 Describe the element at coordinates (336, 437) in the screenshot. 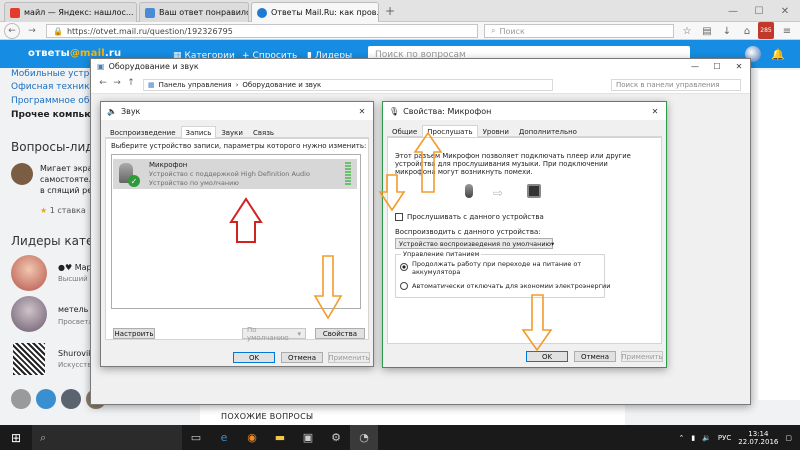

I see `settings-icon: ⚙` at that location.